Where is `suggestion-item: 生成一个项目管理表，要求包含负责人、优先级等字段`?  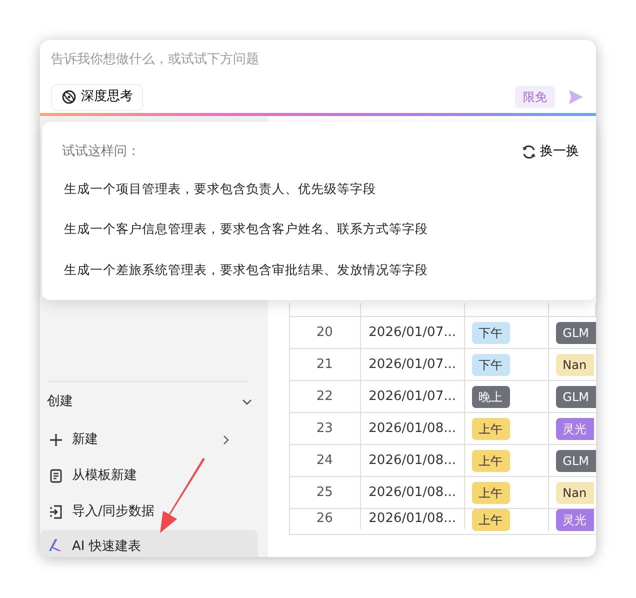 suggestion-item: 生成一个项目管理表，要求包含负责人、优先级等字段 is located at coordinates (220, 189).